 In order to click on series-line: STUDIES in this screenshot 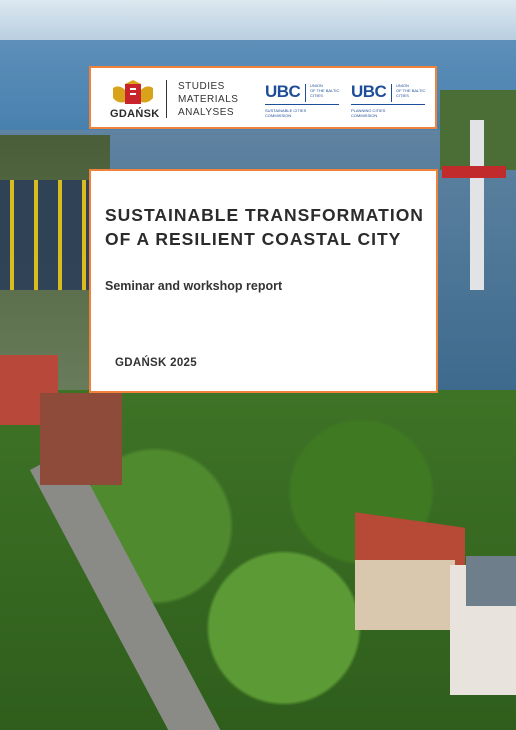, I will do `click(201, 86)`.